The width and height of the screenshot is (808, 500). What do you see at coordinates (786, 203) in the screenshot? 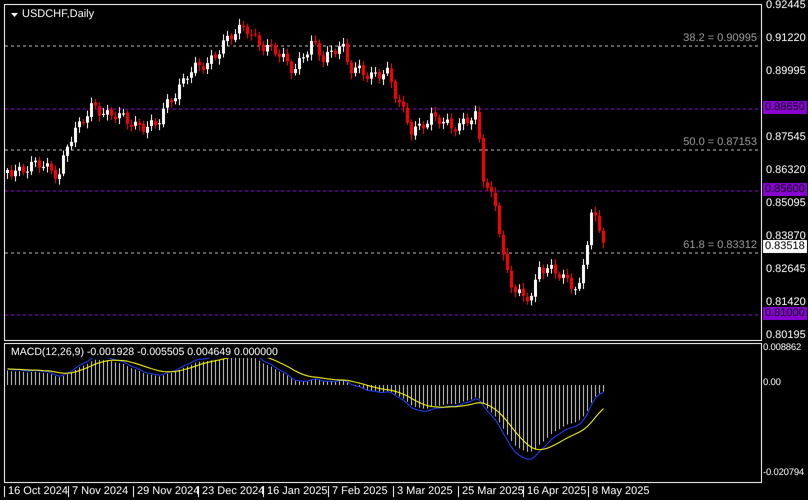
I see `price-axis-label: 0.85095` at bounding box center [786, 203].